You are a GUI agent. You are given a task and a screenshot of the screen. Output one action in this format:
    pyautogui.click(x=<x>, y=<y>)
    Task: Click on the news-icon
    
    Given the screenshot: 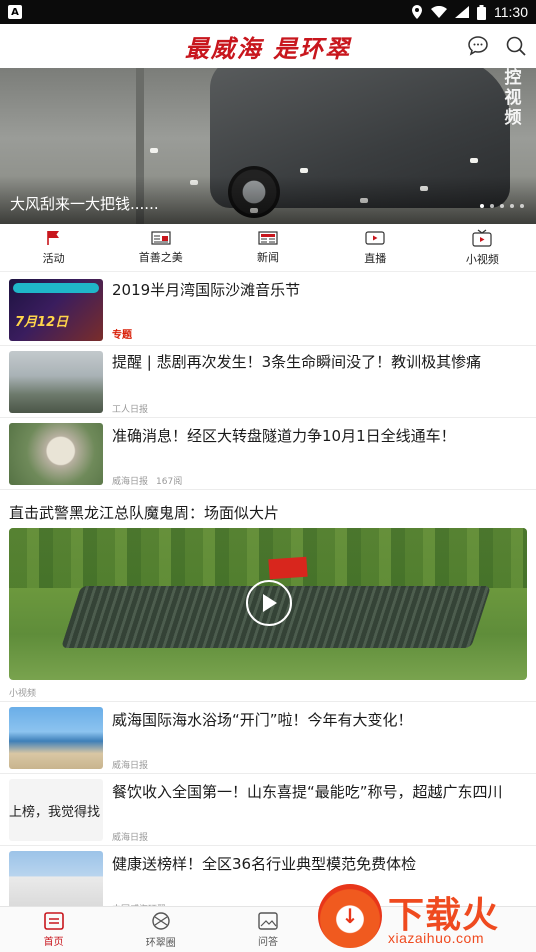 What is the action you would take?
    pyautogui.click(x=268, y=237)
    